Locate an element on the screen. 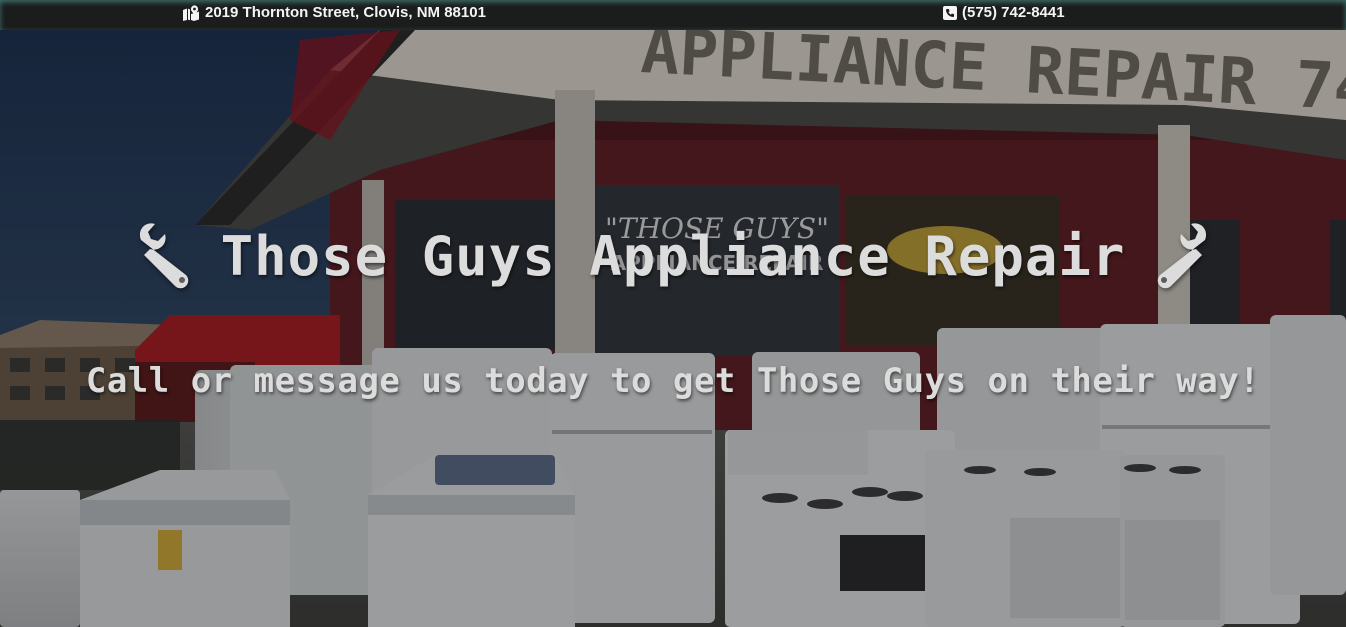 The height and width of the screenshot is (627, 1346). address-link: 2019 Thornton Street, Clovis, NM 88101 is located at coordinates (334, 13).